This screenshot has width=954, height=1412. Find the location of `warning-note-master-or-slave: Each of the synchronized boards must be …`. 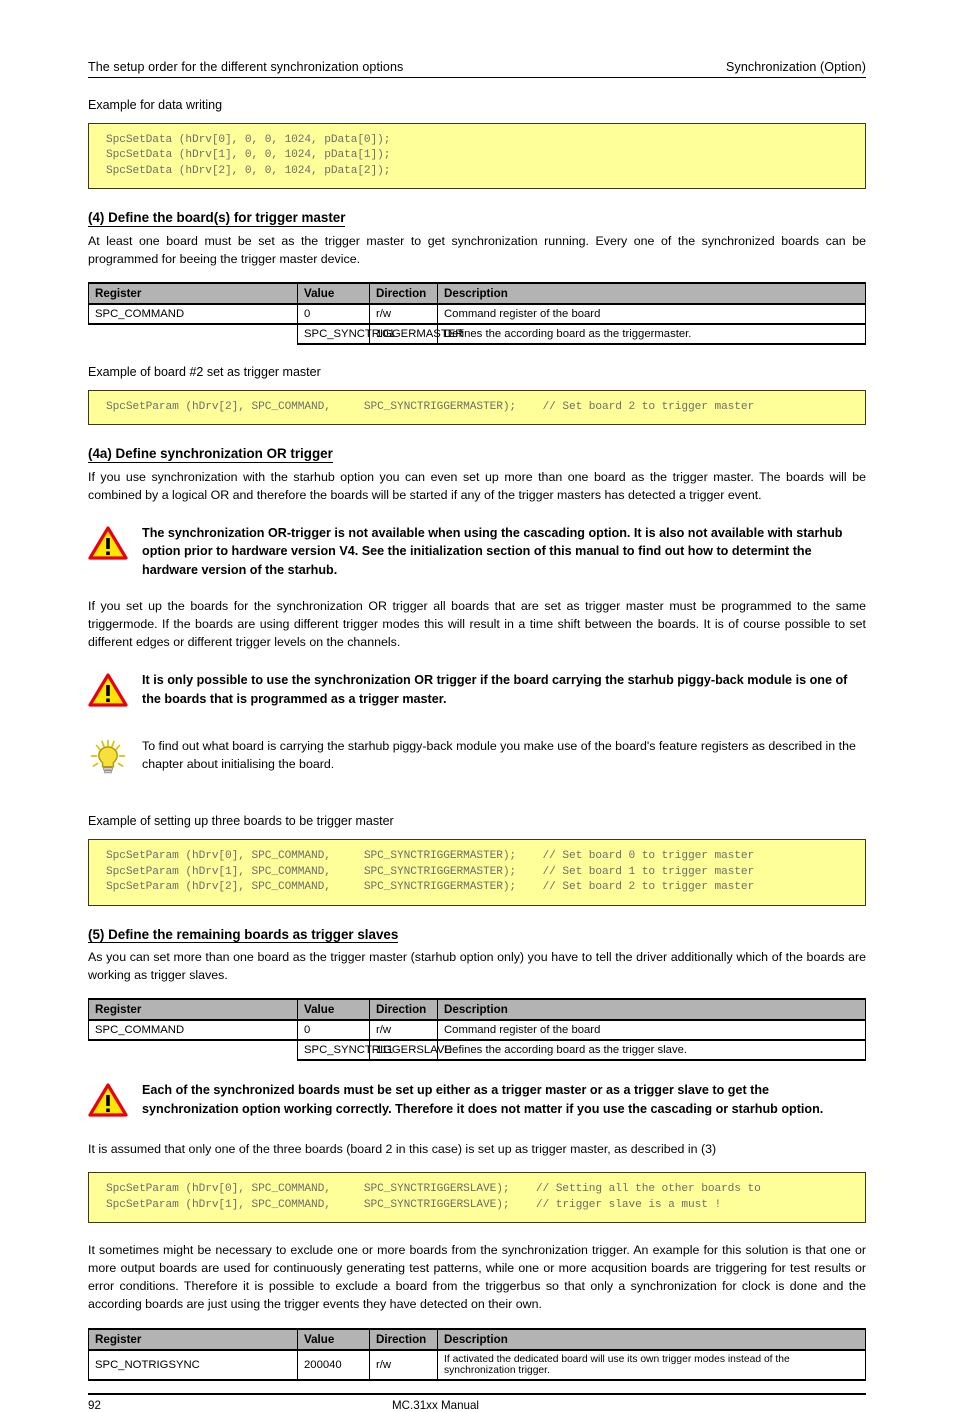

warning-note-master-or-slave: Each of the synchronized boards must be … is located at coordinates (477, 1101).